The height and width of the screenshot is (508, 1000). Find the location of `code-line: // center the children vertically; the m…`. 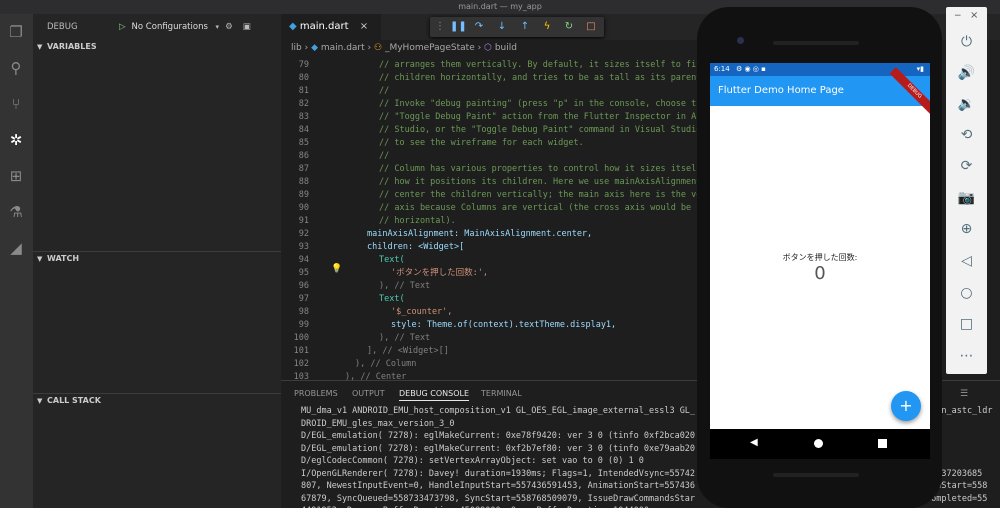

code-line: // center the children vertically; the m… is located at coordinates (545, 195).